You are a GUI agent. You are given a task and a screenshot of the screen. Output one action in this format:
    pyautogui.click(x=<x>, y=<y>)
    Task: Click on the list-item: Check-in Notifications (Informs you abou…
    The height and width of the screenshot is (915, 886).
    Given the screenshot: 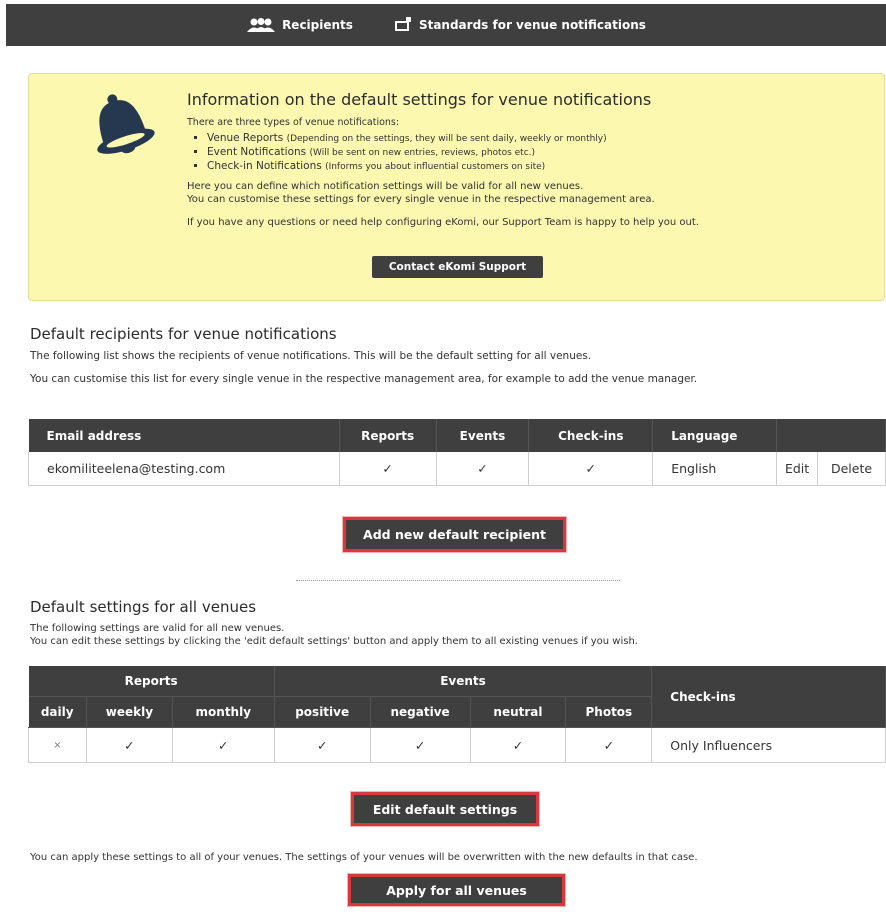 What is the action you would take?
    pyautogui.click(x=537, y=167)
    